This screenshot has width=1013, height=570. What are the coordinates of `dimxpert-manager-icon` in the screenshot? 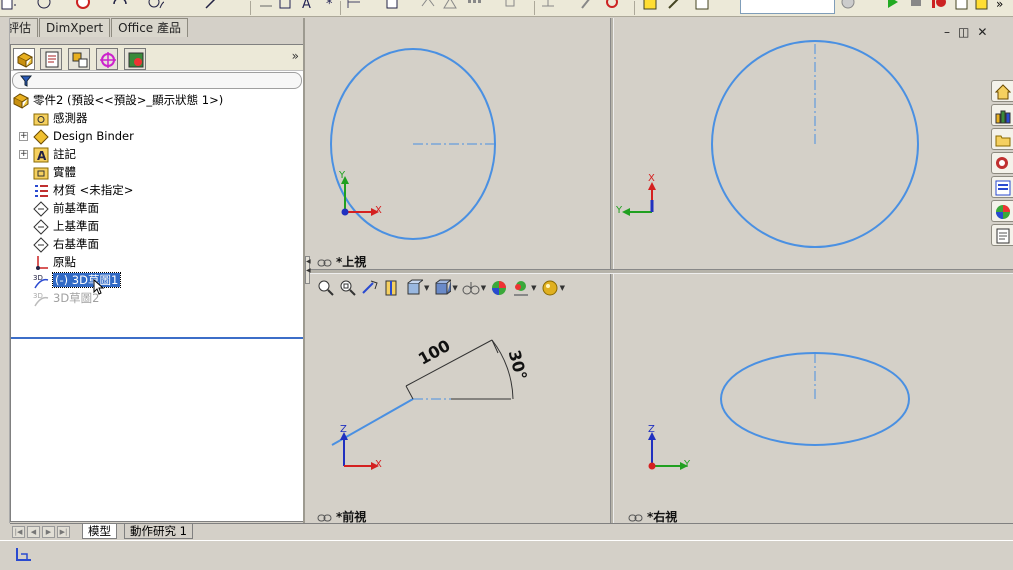 It's located at (108, 60).